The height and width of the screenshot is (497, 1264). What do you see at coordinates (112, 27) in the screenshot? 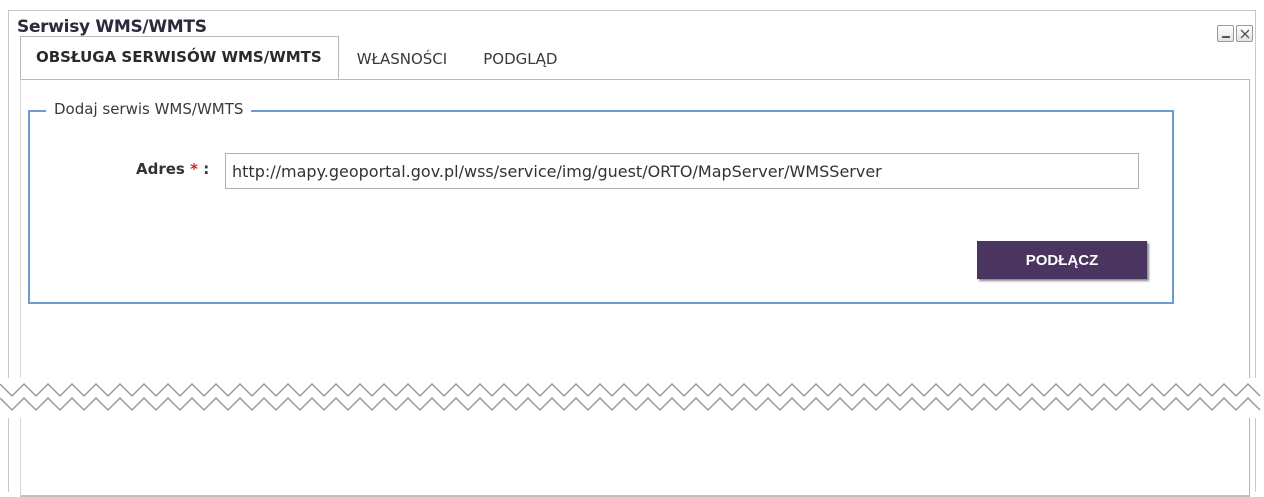
I see `window-title: Serwisy WMS/WMTS` at bounding box center [112, 27].